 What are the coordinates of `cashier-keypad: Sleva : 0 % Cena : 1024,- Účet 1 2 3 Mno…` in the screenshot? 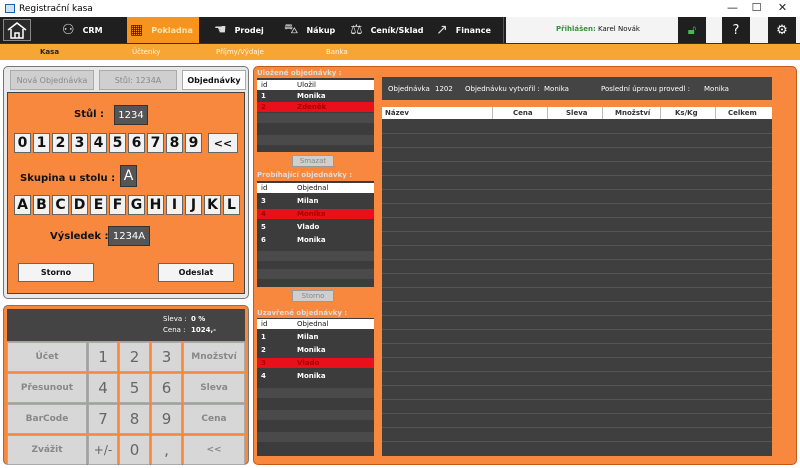 It's located at (126, 385).